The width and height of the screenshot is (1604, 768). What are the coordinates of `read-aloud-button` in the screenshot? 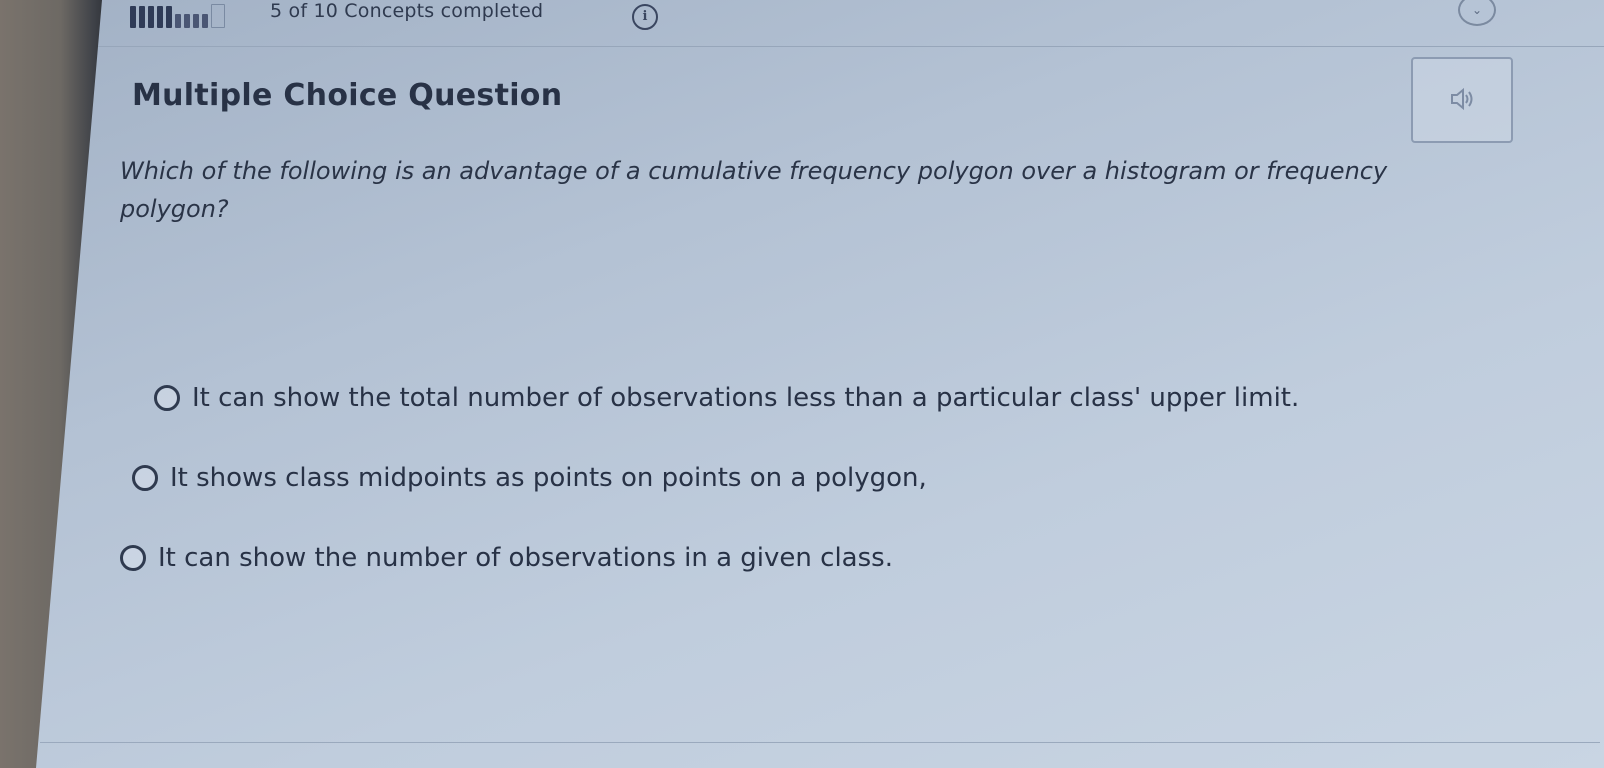 It's located at (1462, 100).